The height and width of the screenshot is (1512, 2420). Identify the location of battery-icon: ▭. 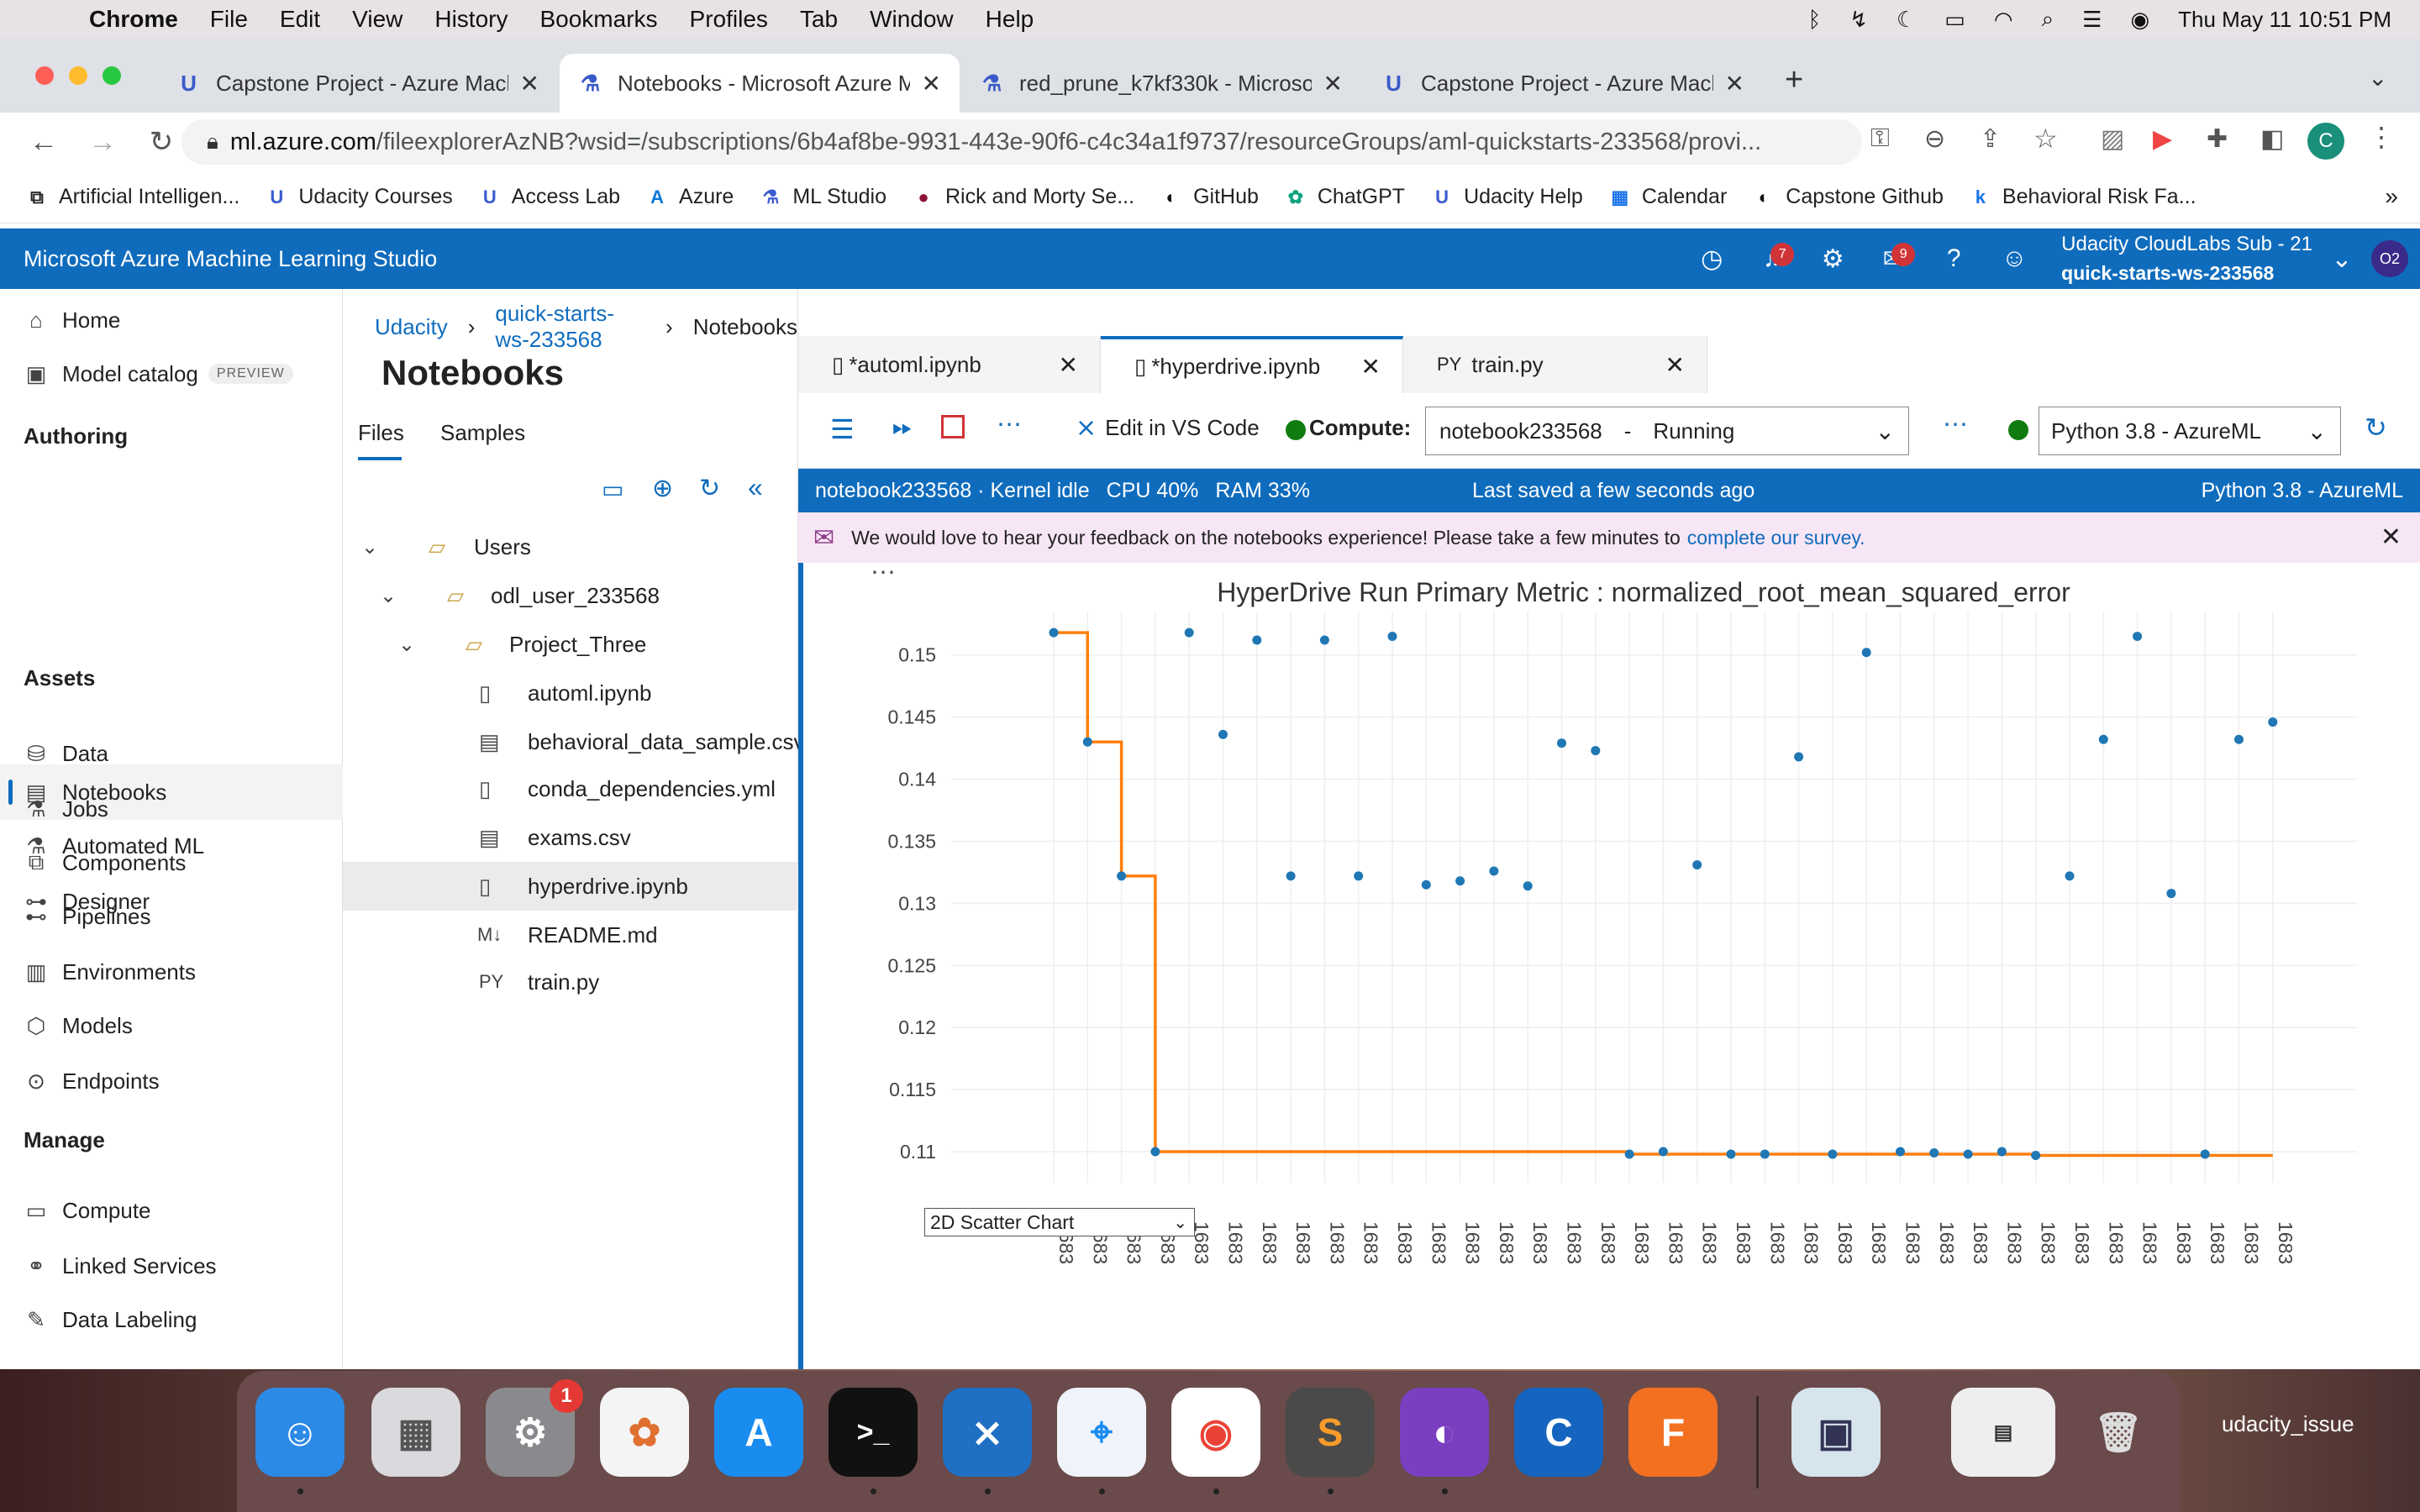
(1954, 20).